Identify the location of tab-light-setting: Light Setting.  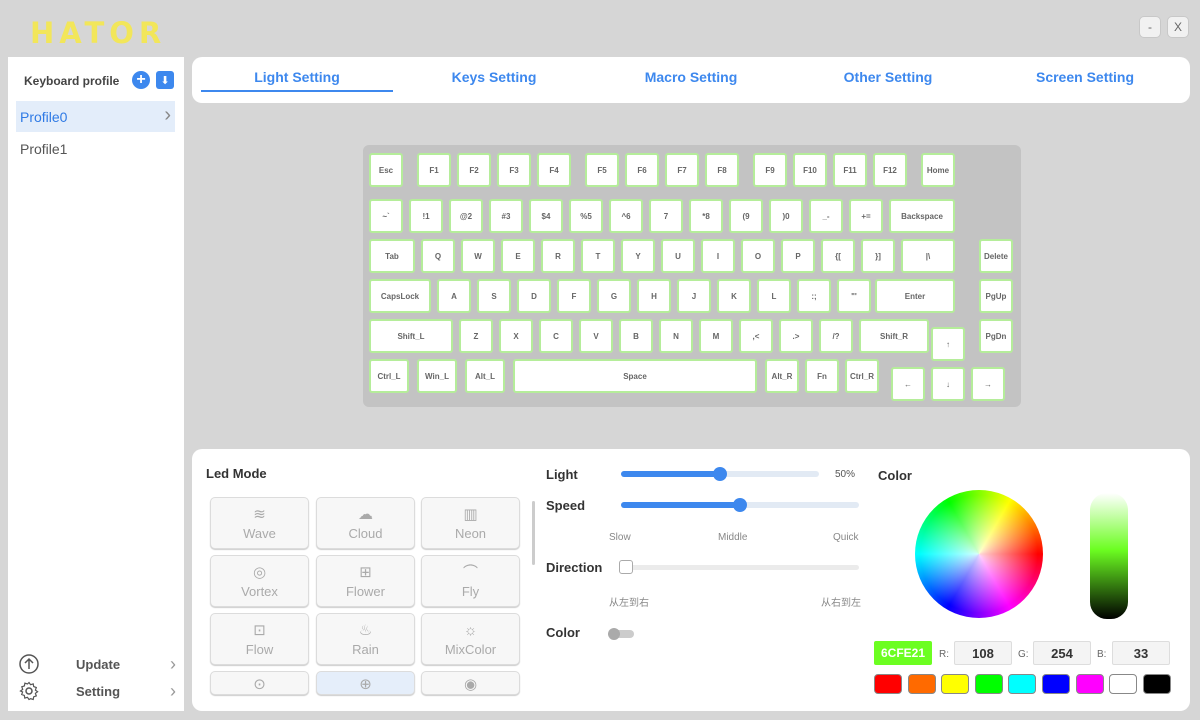
(297, 80).